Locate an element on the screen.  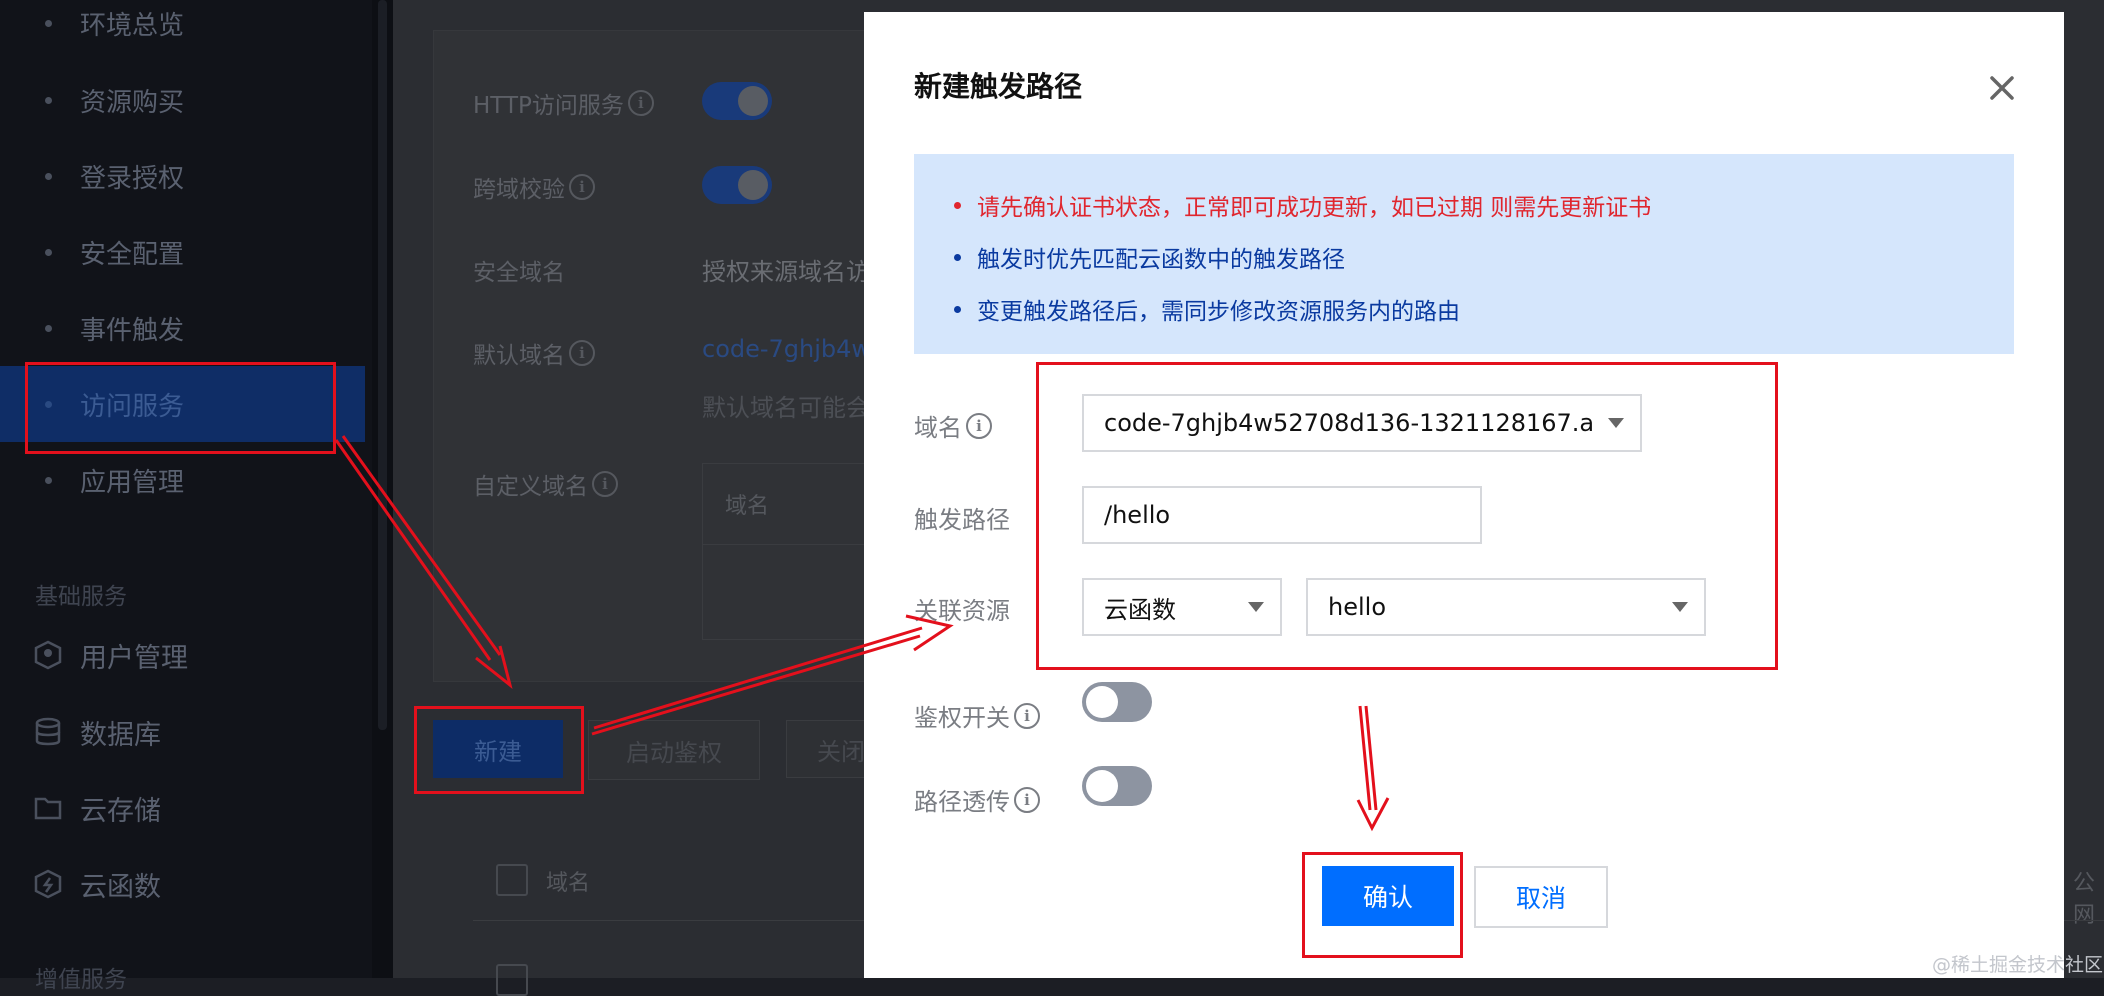
http-service-label: HTTP访问服务 i is located at coordinates (563, 103).